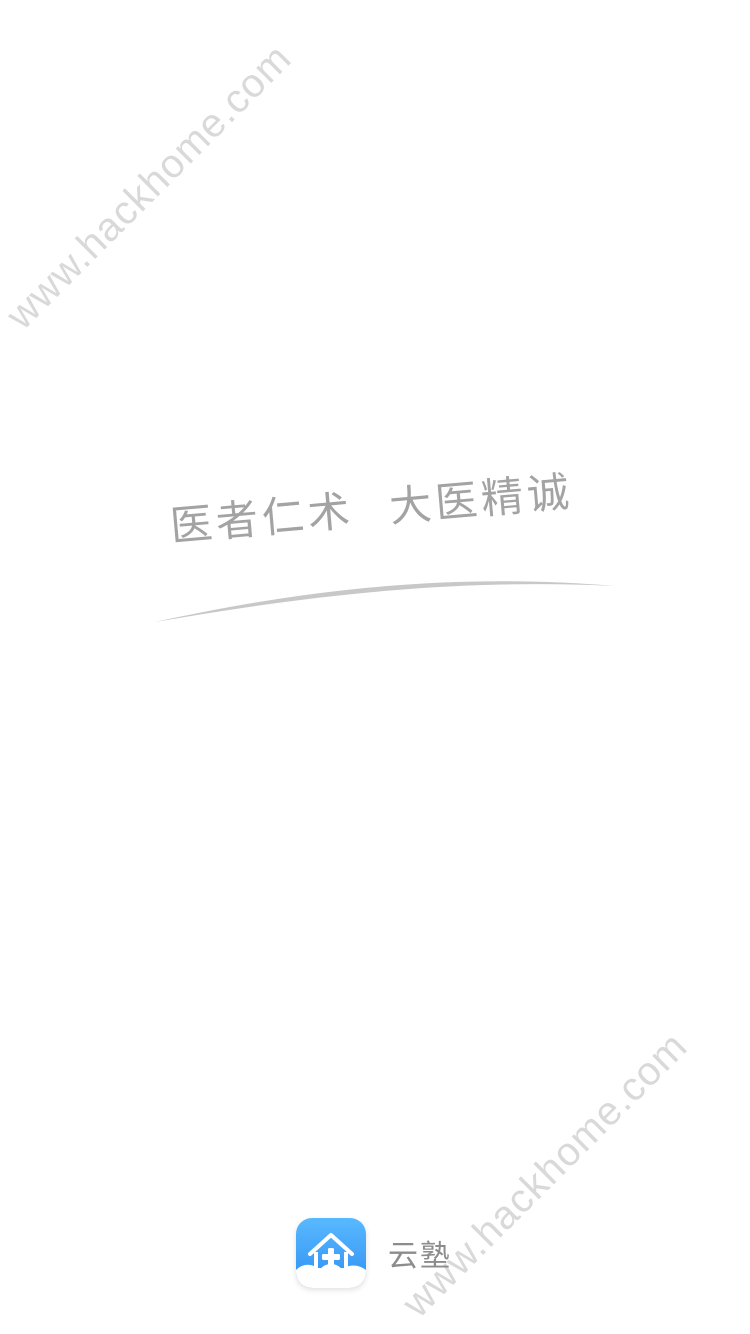  Describe the element at coordinates (150, 186) in the screenshot. I see `watermark-top: www.hackhome.com` at that location.